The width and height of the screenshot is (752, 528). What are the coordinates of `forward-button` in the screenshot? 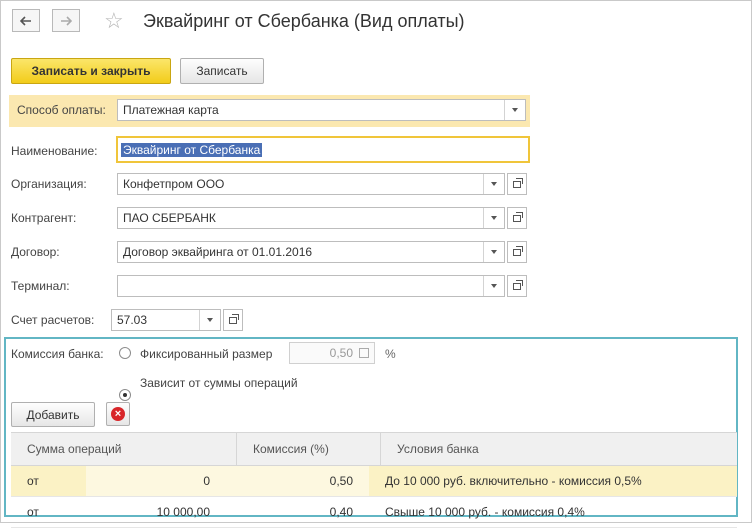 It's located at (66, 20).